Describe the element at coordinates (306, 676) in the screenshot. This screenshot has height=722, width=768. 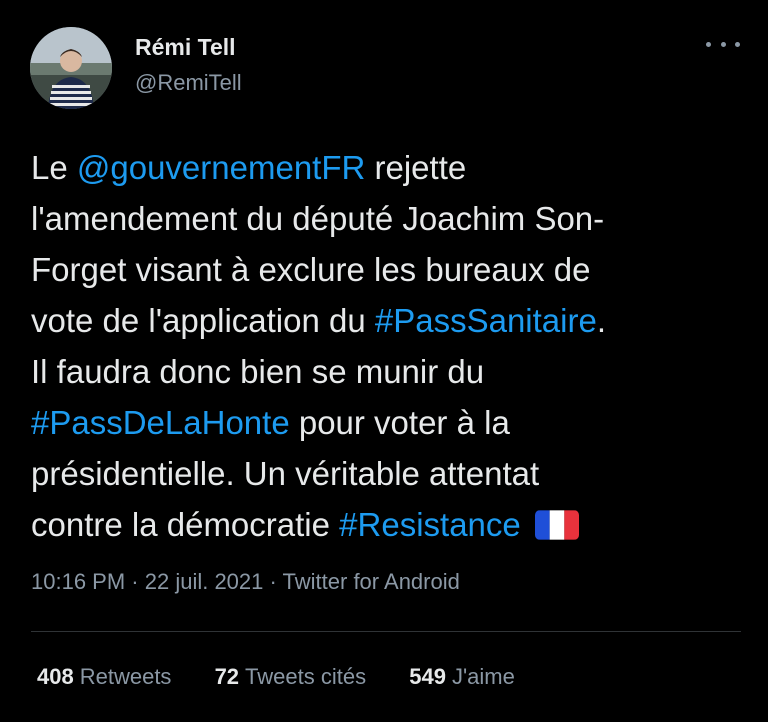
I see `quotes-label: Tweets cités` at that location.